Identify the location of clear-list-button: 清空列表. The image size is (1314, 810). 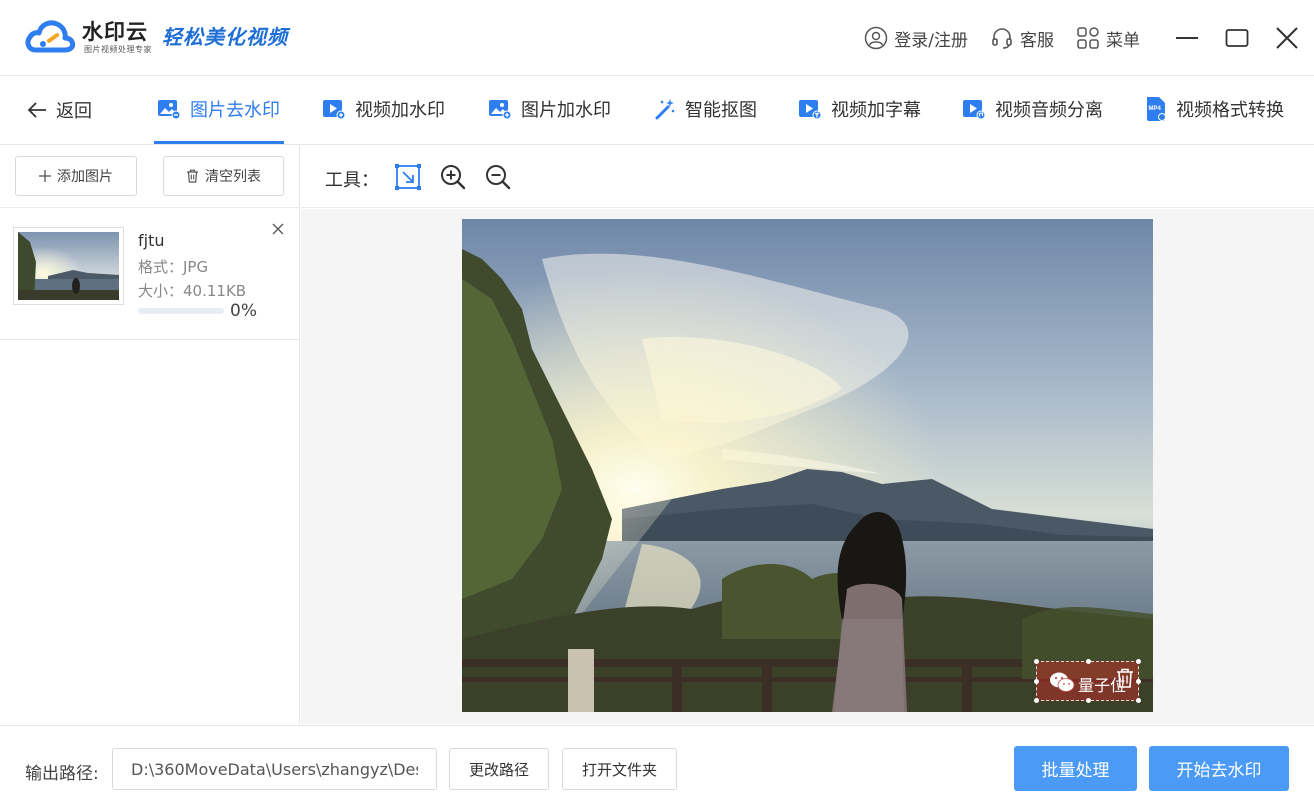
(223, 176).